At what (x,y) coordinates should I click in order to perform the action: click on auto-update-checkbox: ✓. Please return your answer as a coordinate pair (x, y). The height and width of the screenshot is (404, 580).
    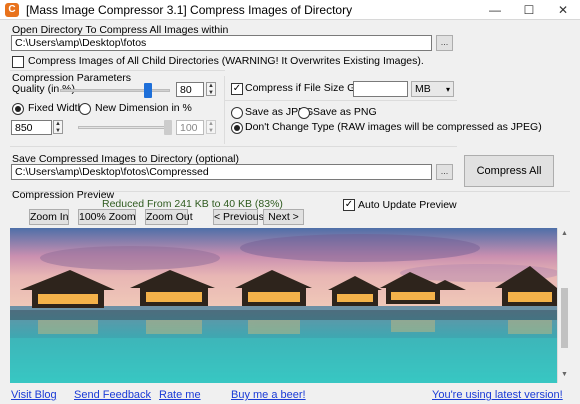
    Looking at the image, I should click on (349, 205).